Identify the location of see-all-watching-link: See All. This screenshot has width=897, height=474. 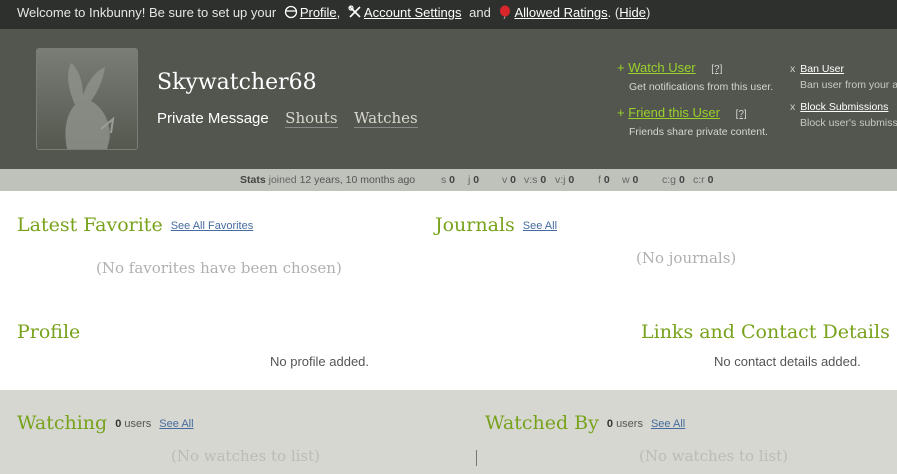
(176, 424).